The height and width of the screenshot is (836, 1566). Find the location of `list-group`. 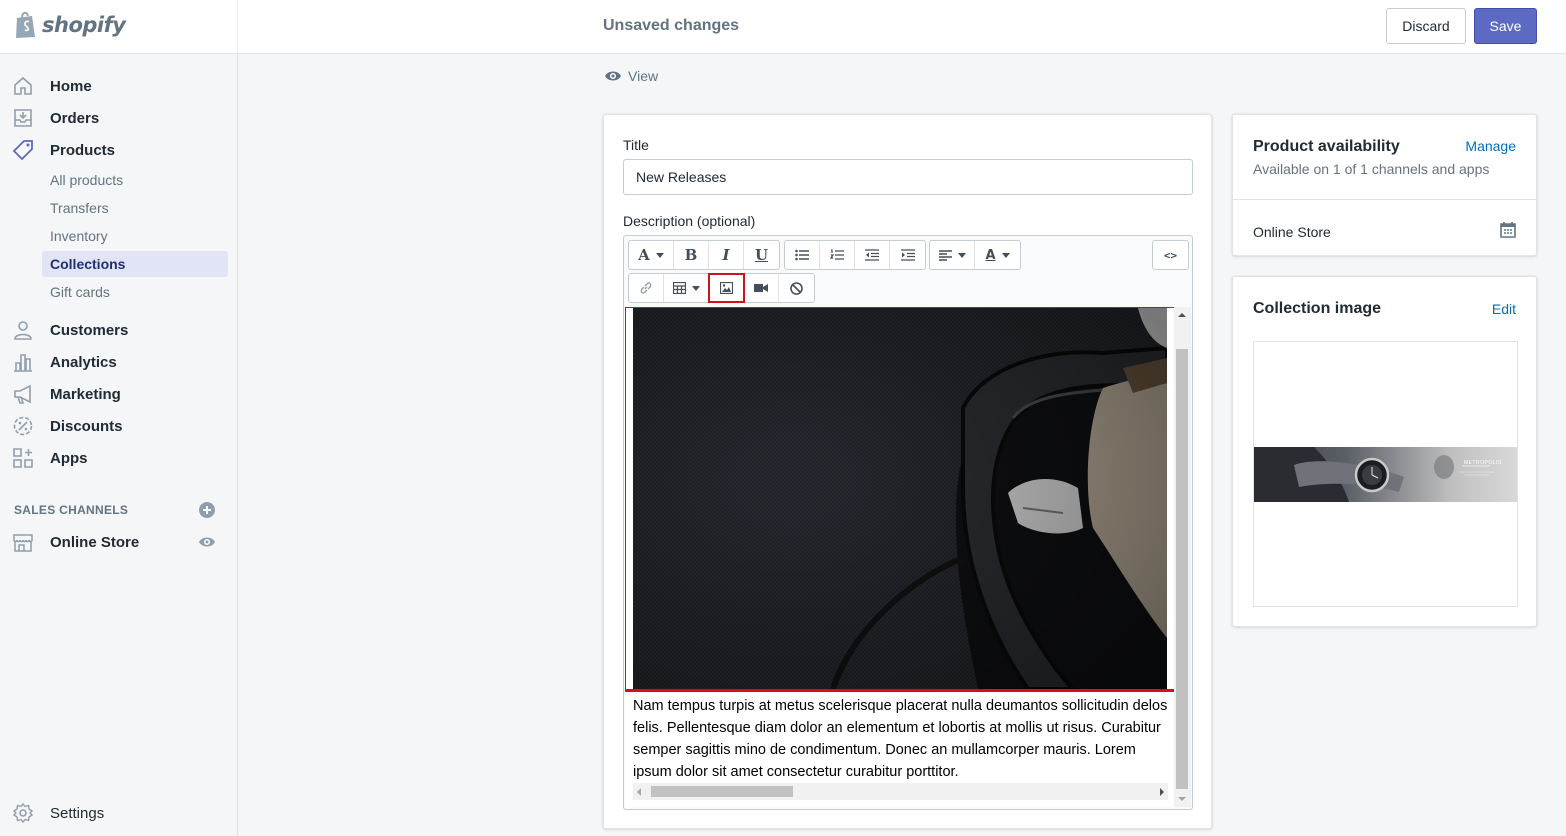

list-group is located at coordinates (855, 255).